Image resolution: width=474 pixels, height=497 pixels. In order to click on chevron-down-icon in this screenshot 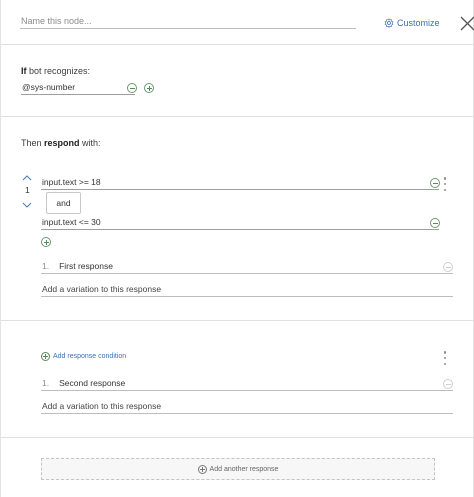, I will do `click(27, 205)`.